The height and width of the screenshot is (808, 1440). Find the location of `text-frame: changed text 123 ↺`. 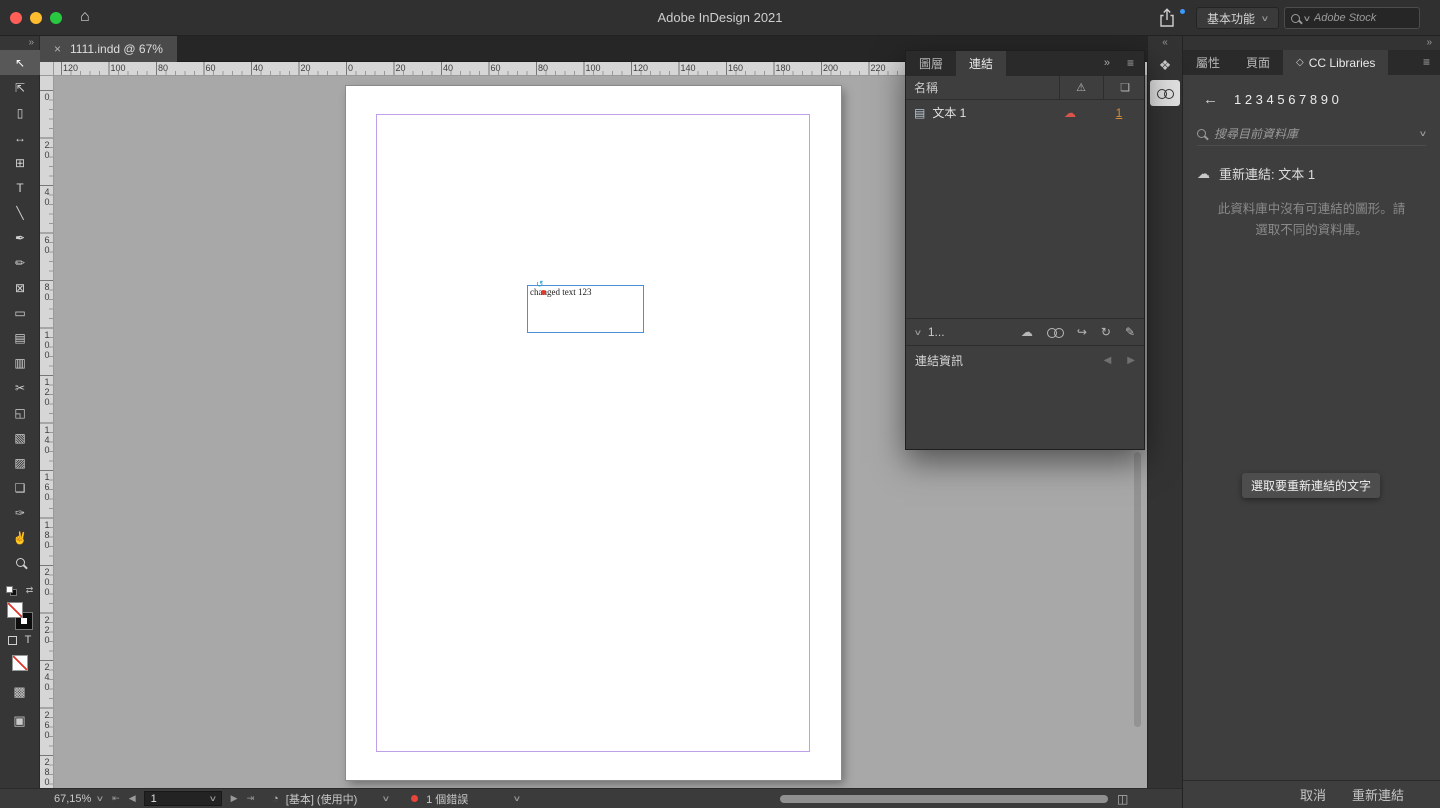

text-frame: changed text 123 ↺ is located at coordinates (585, 306).